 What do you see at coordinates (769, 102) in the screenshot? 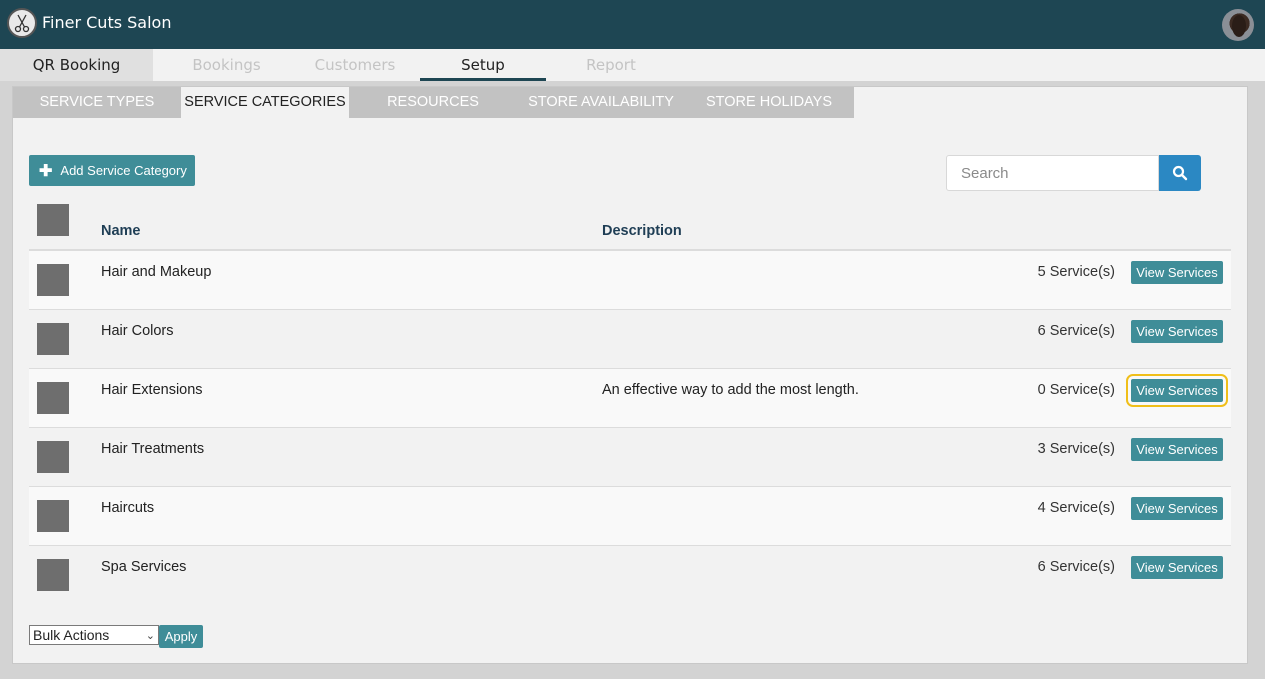
I see `subtab-store-holidays: STORE HOLIDAYS` at bounding box center [769, 102].